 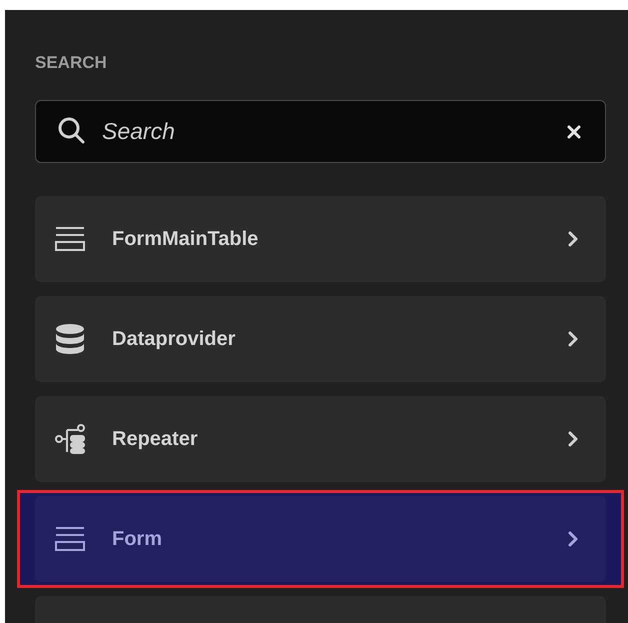 I want to click on list-item: FormMainTable, so click(x=320, y=239).